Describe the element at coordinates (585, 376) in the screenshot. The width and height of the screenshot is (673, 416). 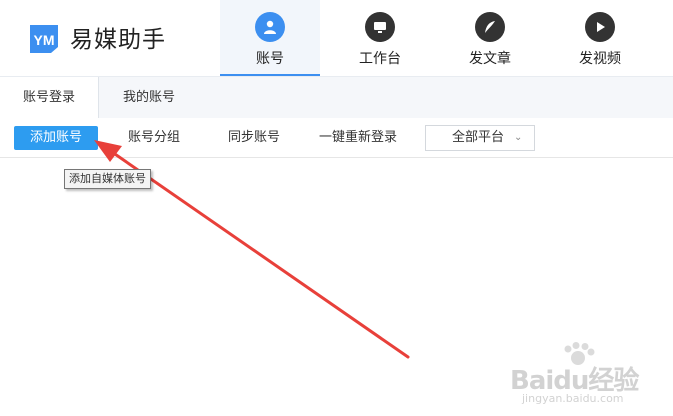
I see `baidu-watermark: Baidu经验 jingyan.baidu.com` at that location.